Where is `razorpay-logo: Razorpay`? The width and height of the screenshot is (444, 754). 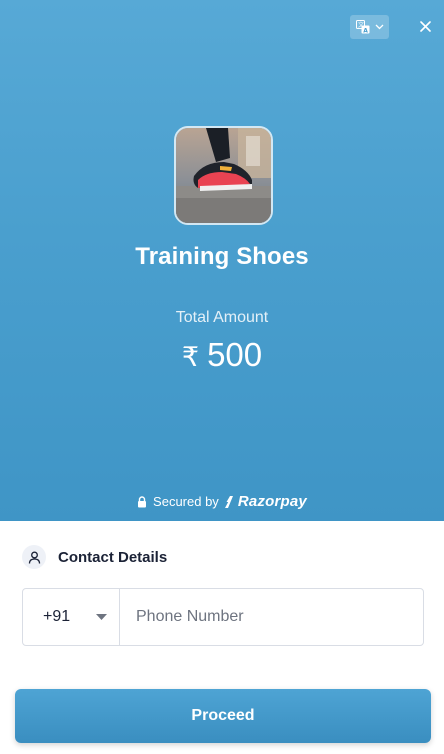 razorpay-logo: Razorpay is located at coordinates (265, 501).